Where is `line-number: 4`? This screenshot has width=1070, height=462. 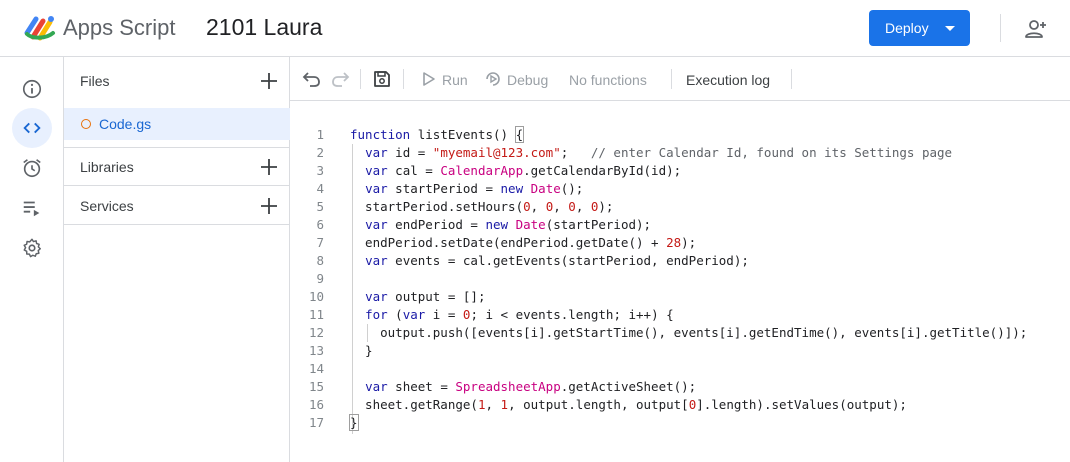
line-number: 4 is located at coordinates (320, 188).